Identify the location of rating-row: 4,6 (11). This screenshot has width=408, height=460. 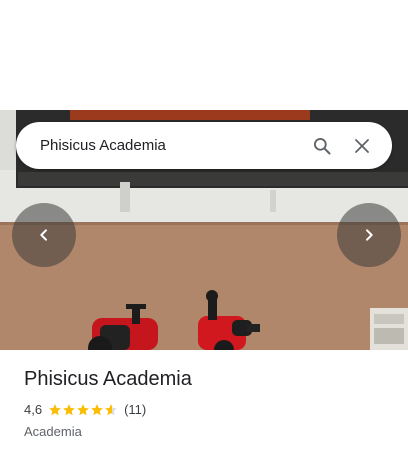
(85, 409).